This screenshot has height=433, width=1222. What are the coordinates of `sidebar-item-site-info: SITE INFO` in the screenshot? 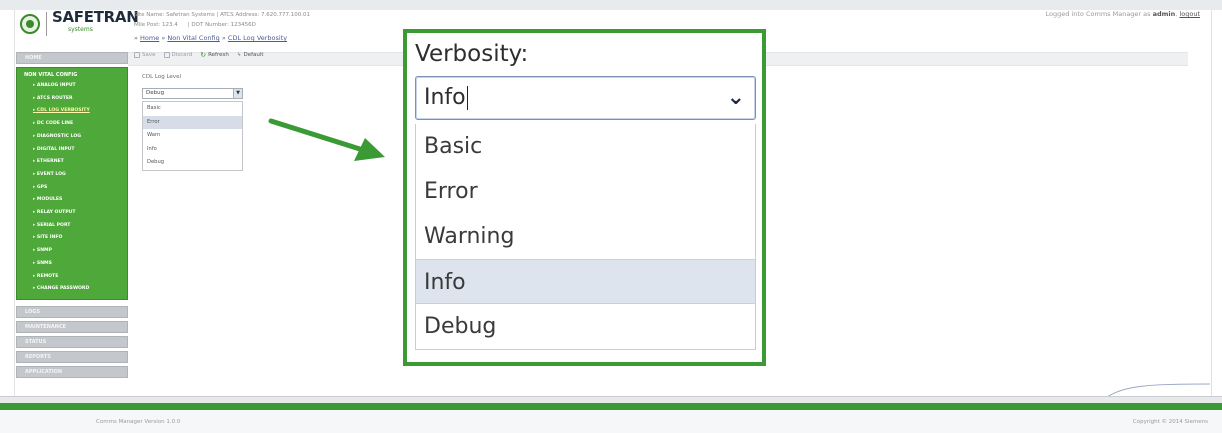 It's located at (72, 238).